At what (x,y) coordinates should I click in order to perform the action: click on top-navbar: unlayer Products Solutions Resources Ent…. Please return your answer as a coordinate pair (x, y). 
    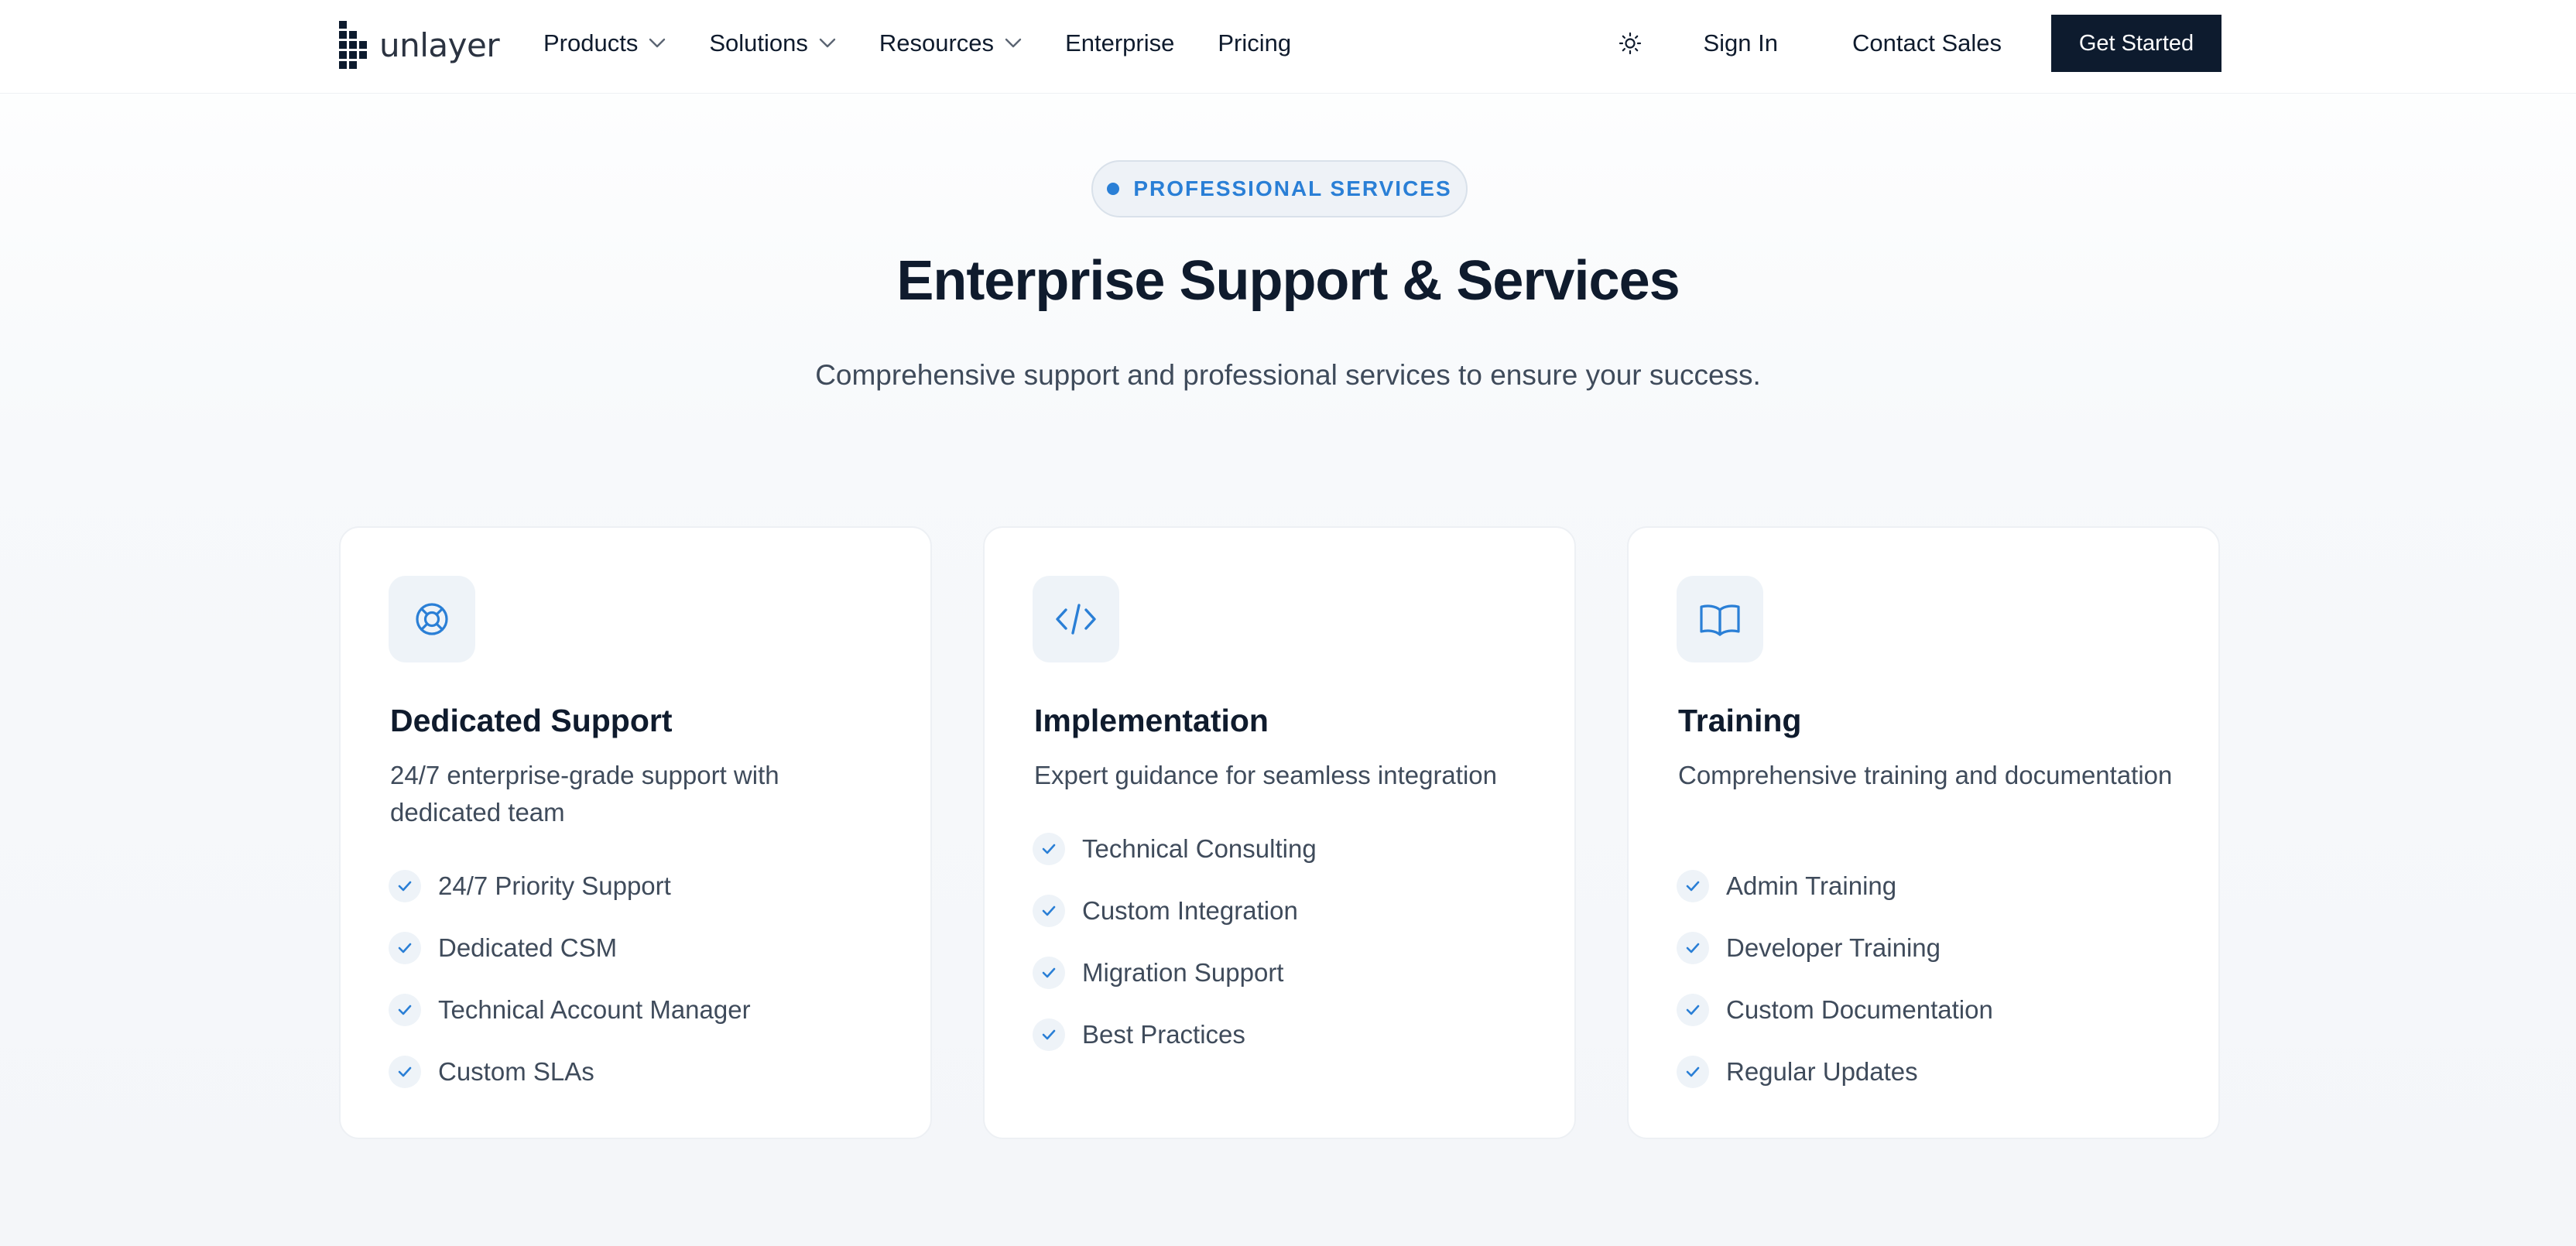
    Looking at the image, I should click on (1288, 47).